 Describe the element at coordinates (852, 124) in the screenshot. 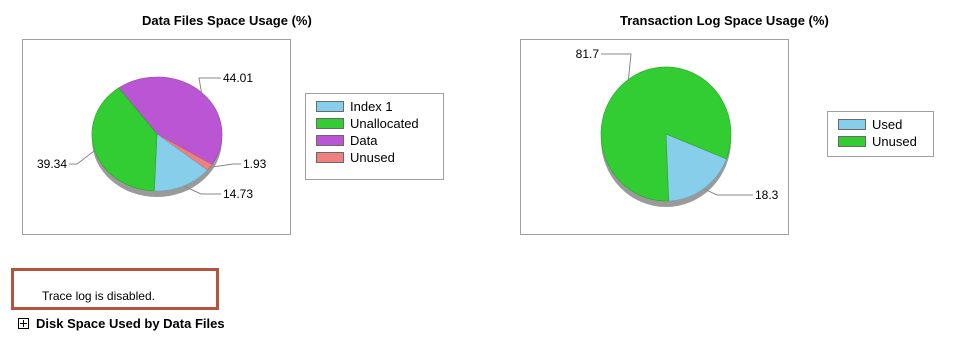

I see `legend-swatch-used` at that location.